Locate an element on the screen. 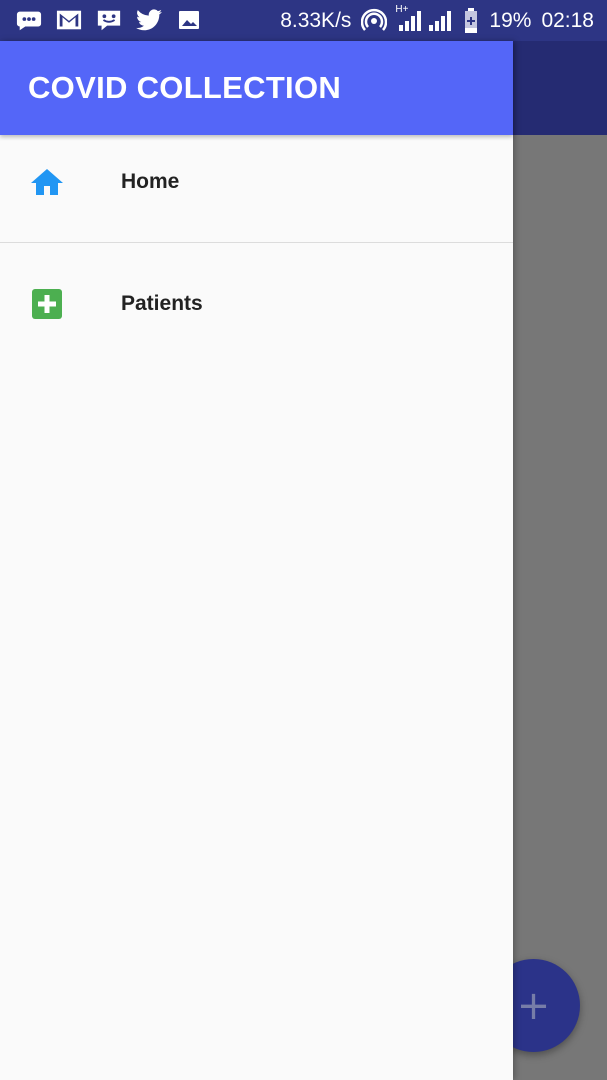  home-icon is located at coordinates (47, 182).